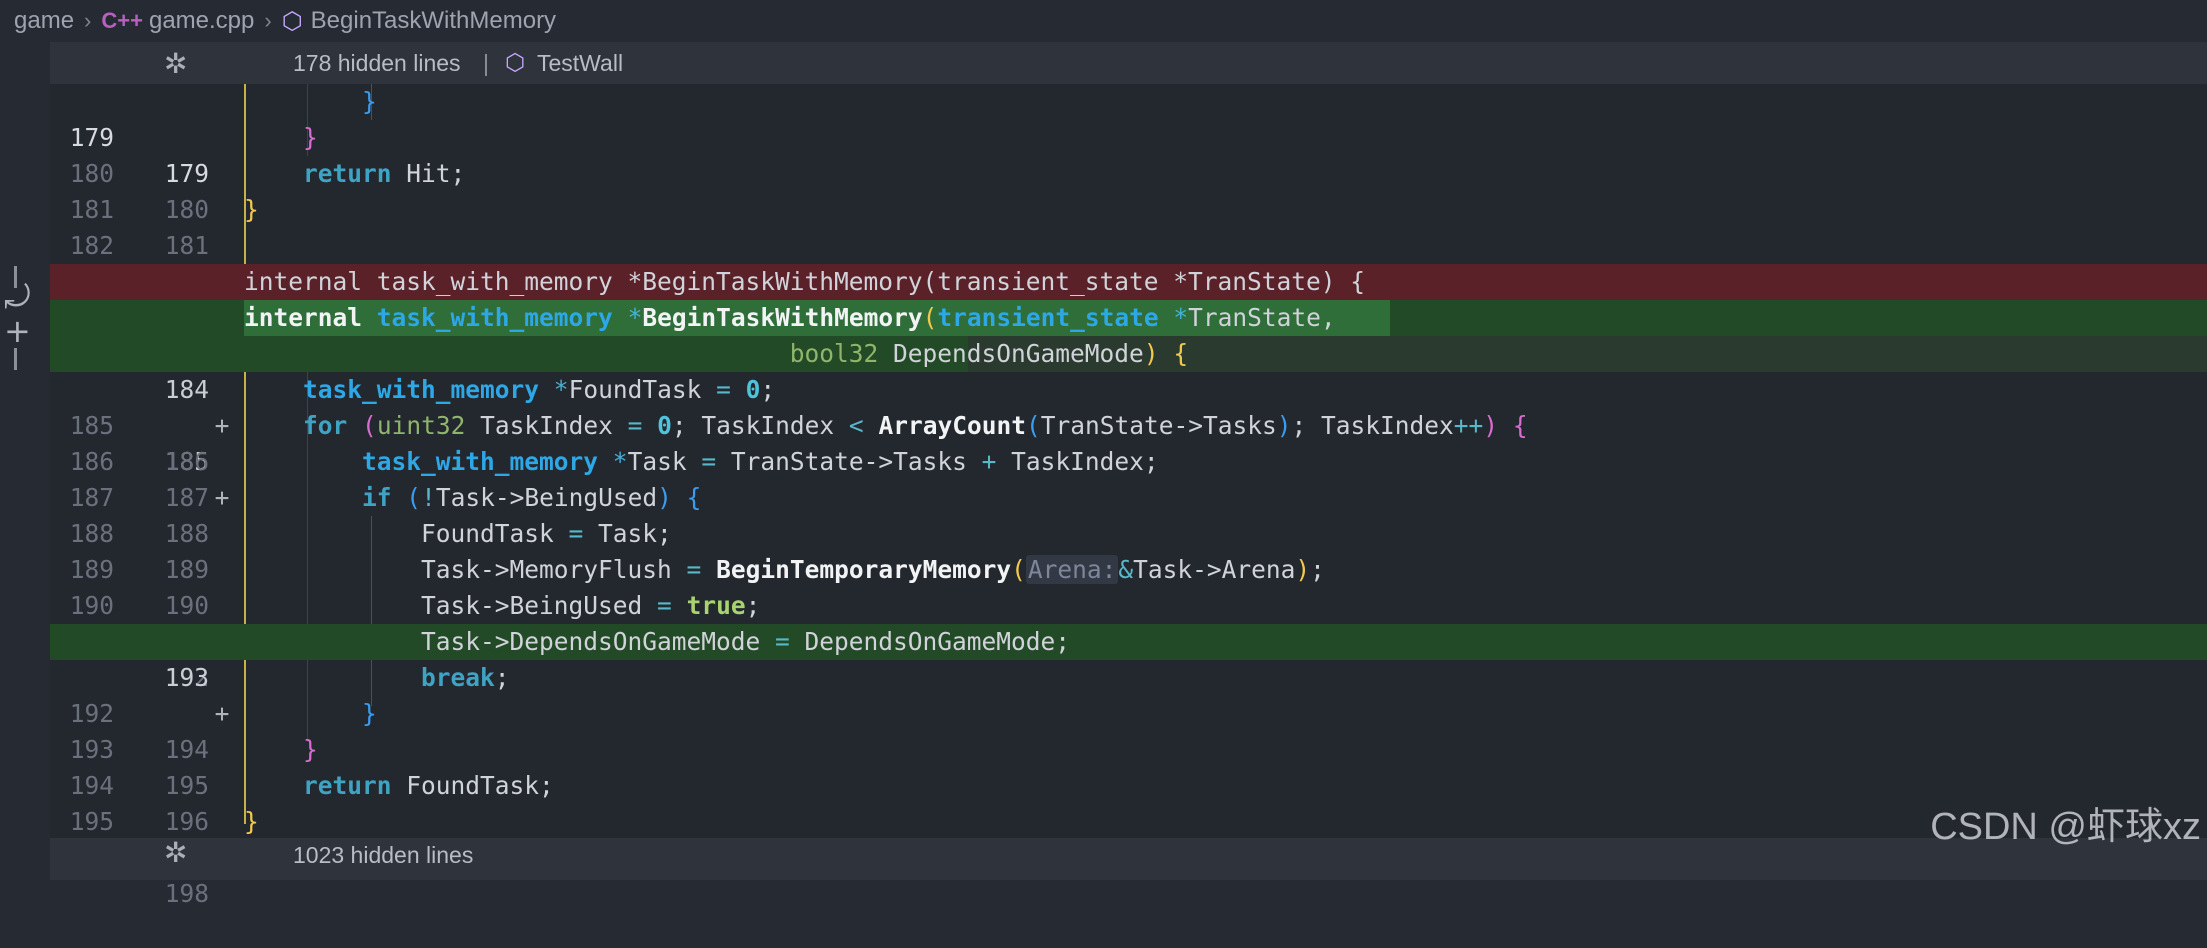 The width and height of the screenshot is (2207, 948). I want to click on code-line: 182 182 }, so click(1128, 244).